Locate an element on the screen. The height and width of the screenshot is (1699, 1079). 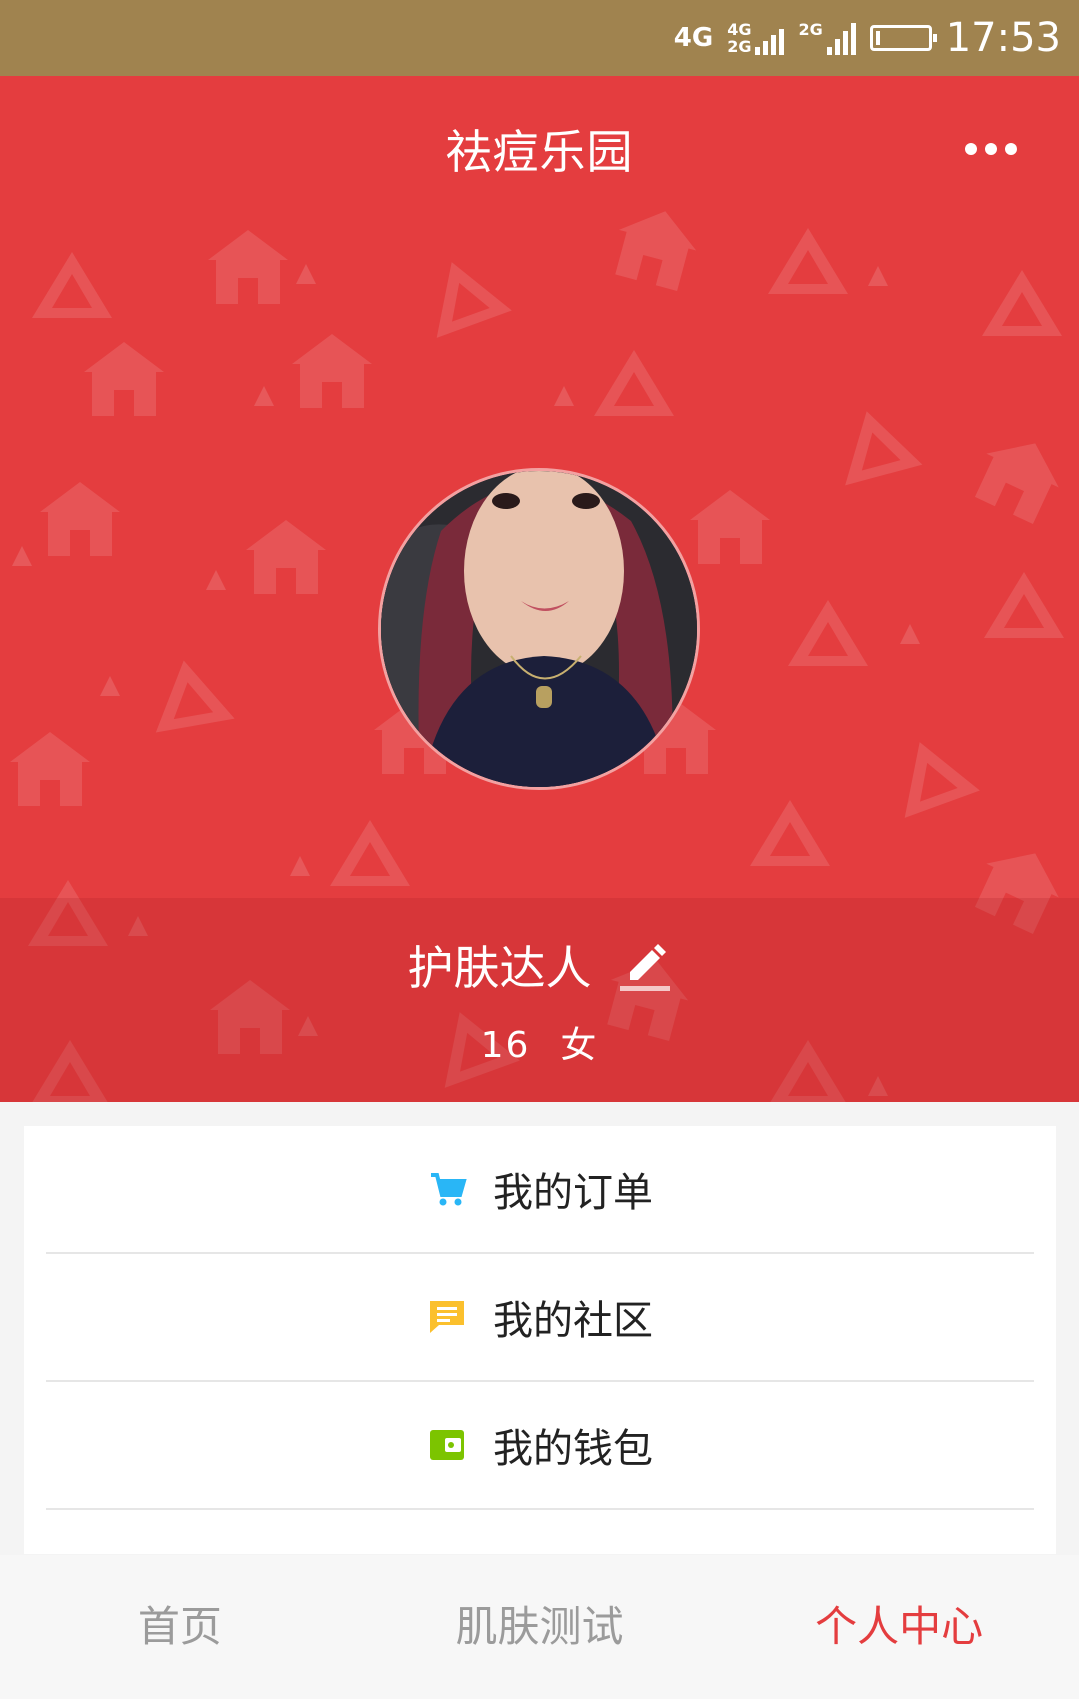
page-title: 祛痘乐园 is located at coordinates (539, 152).